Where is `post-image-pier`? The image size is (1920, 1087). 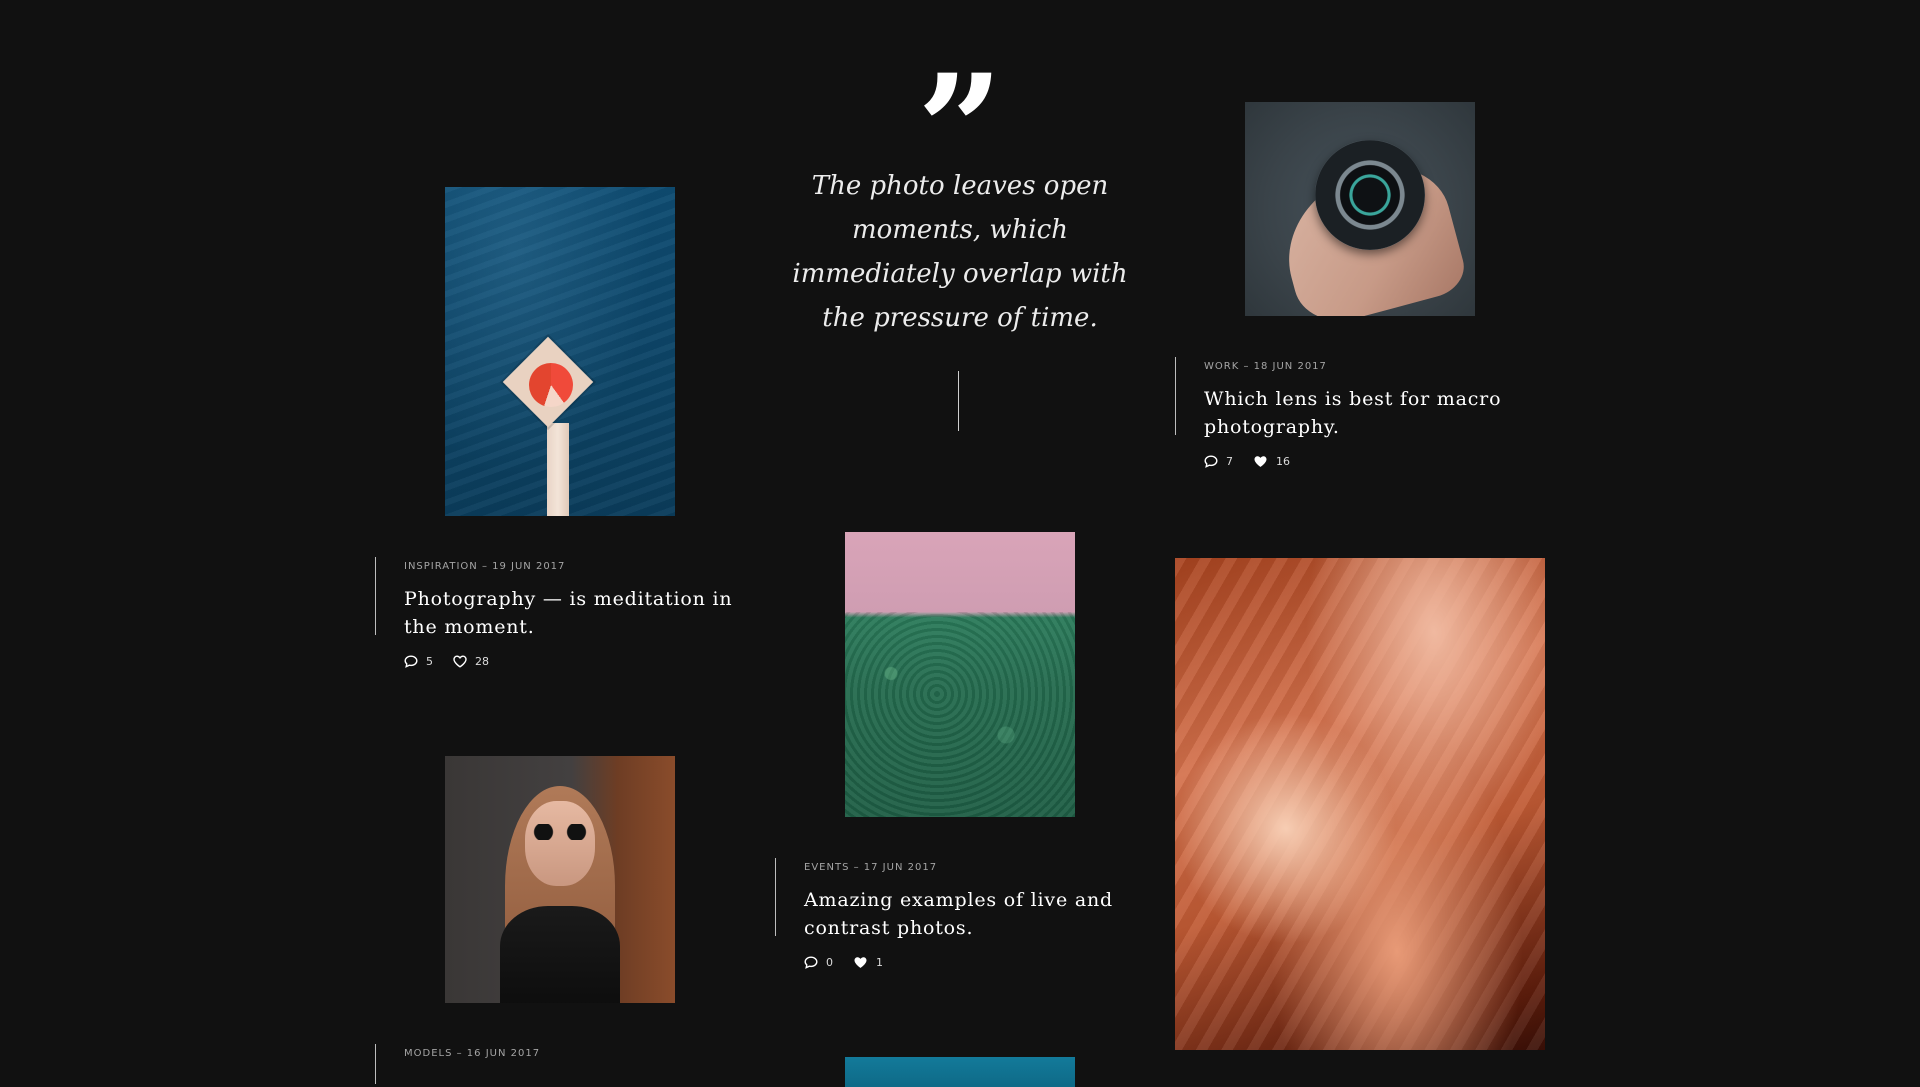 post-image-pier is located at coordinates (560, 351).